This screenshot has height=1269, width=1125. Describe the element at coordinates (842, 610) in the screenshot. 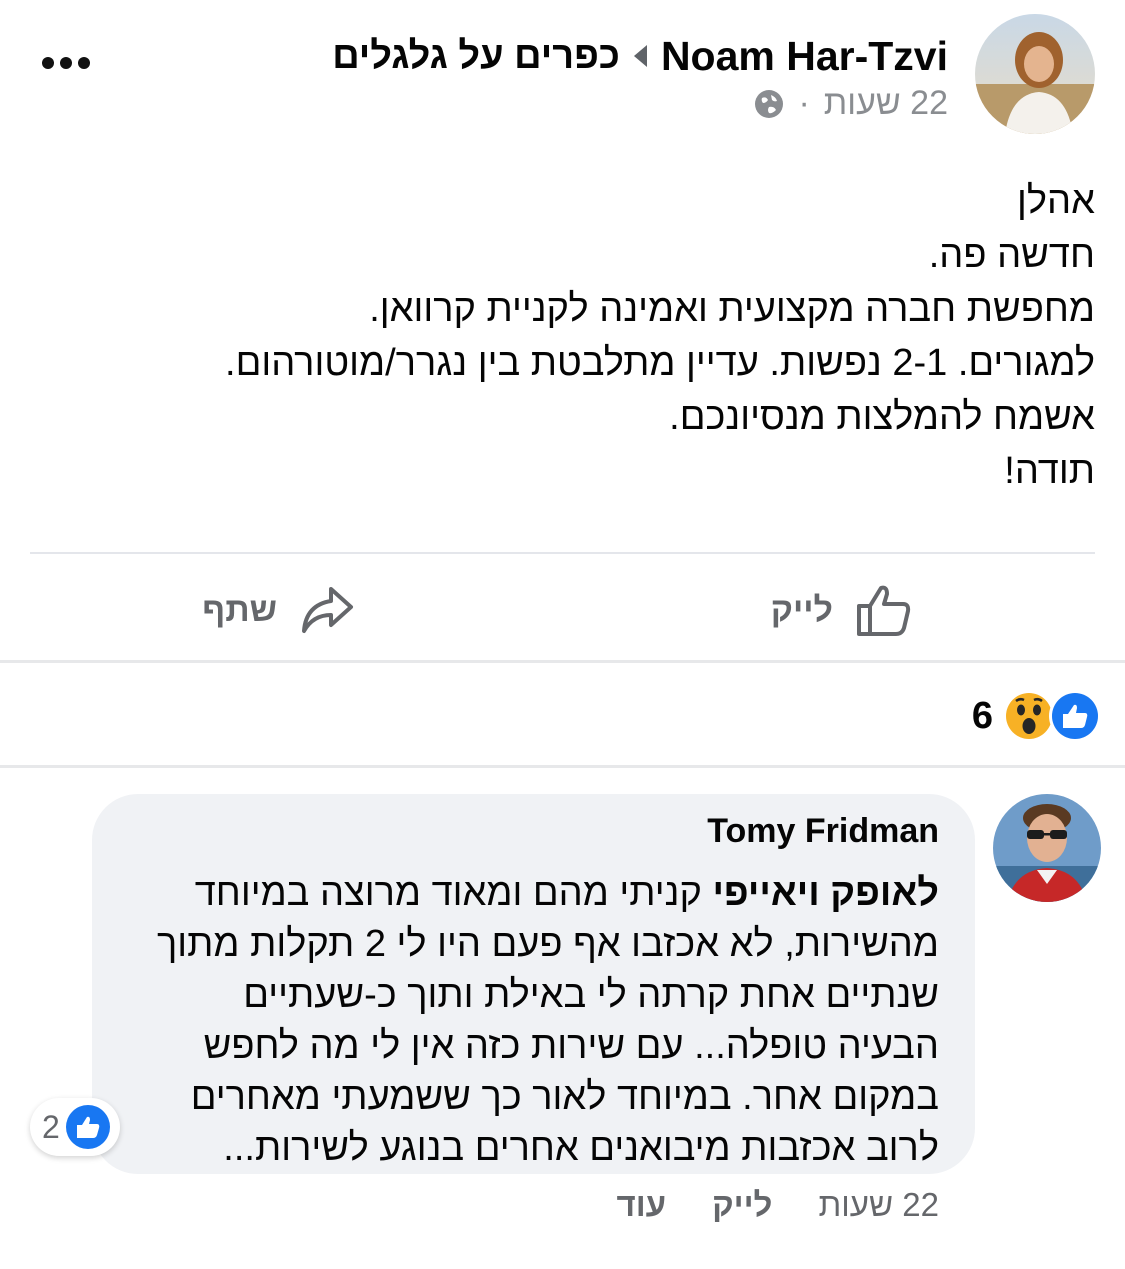

I see `like-button: לייק` at that location.